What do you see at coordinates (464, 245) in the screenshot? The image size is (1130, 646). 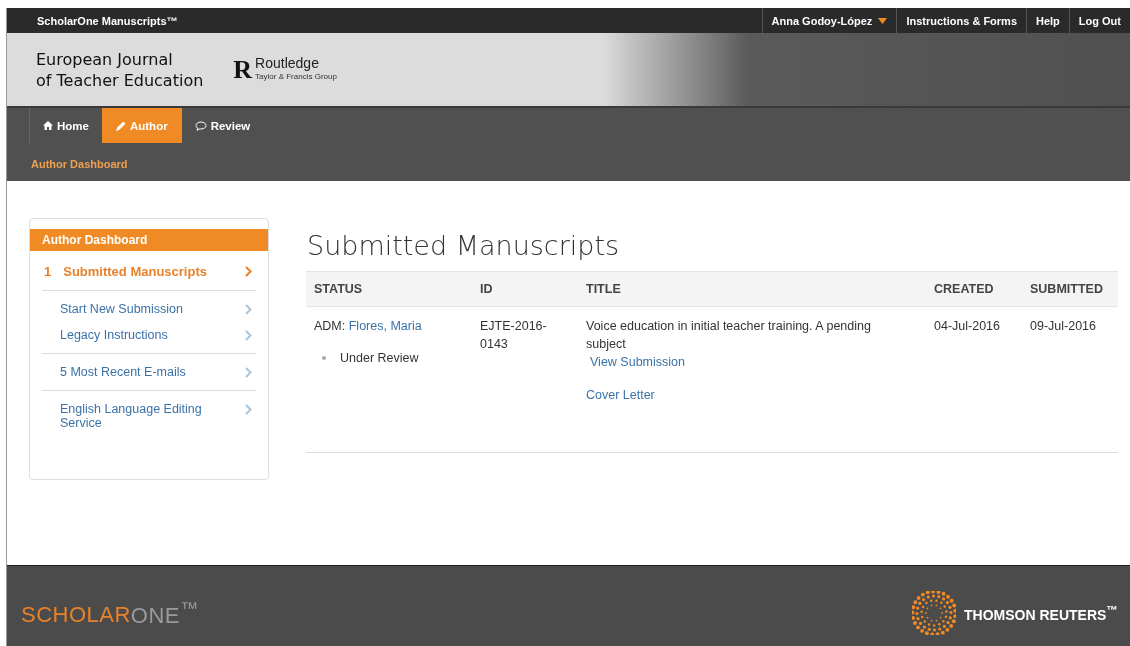 I see `page-title: Submitted Manuscripts` at bounding box center [464, 245].